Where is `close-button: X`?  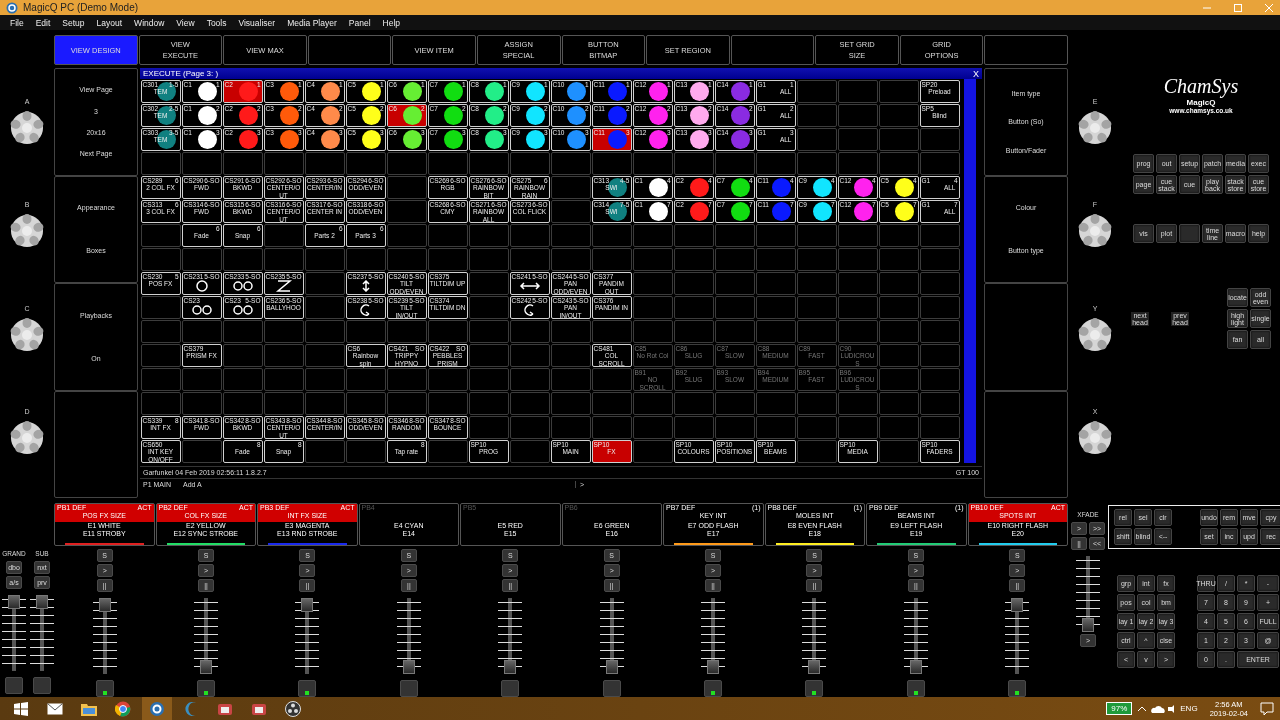 close-button: X is located at coordinates (976, 73).